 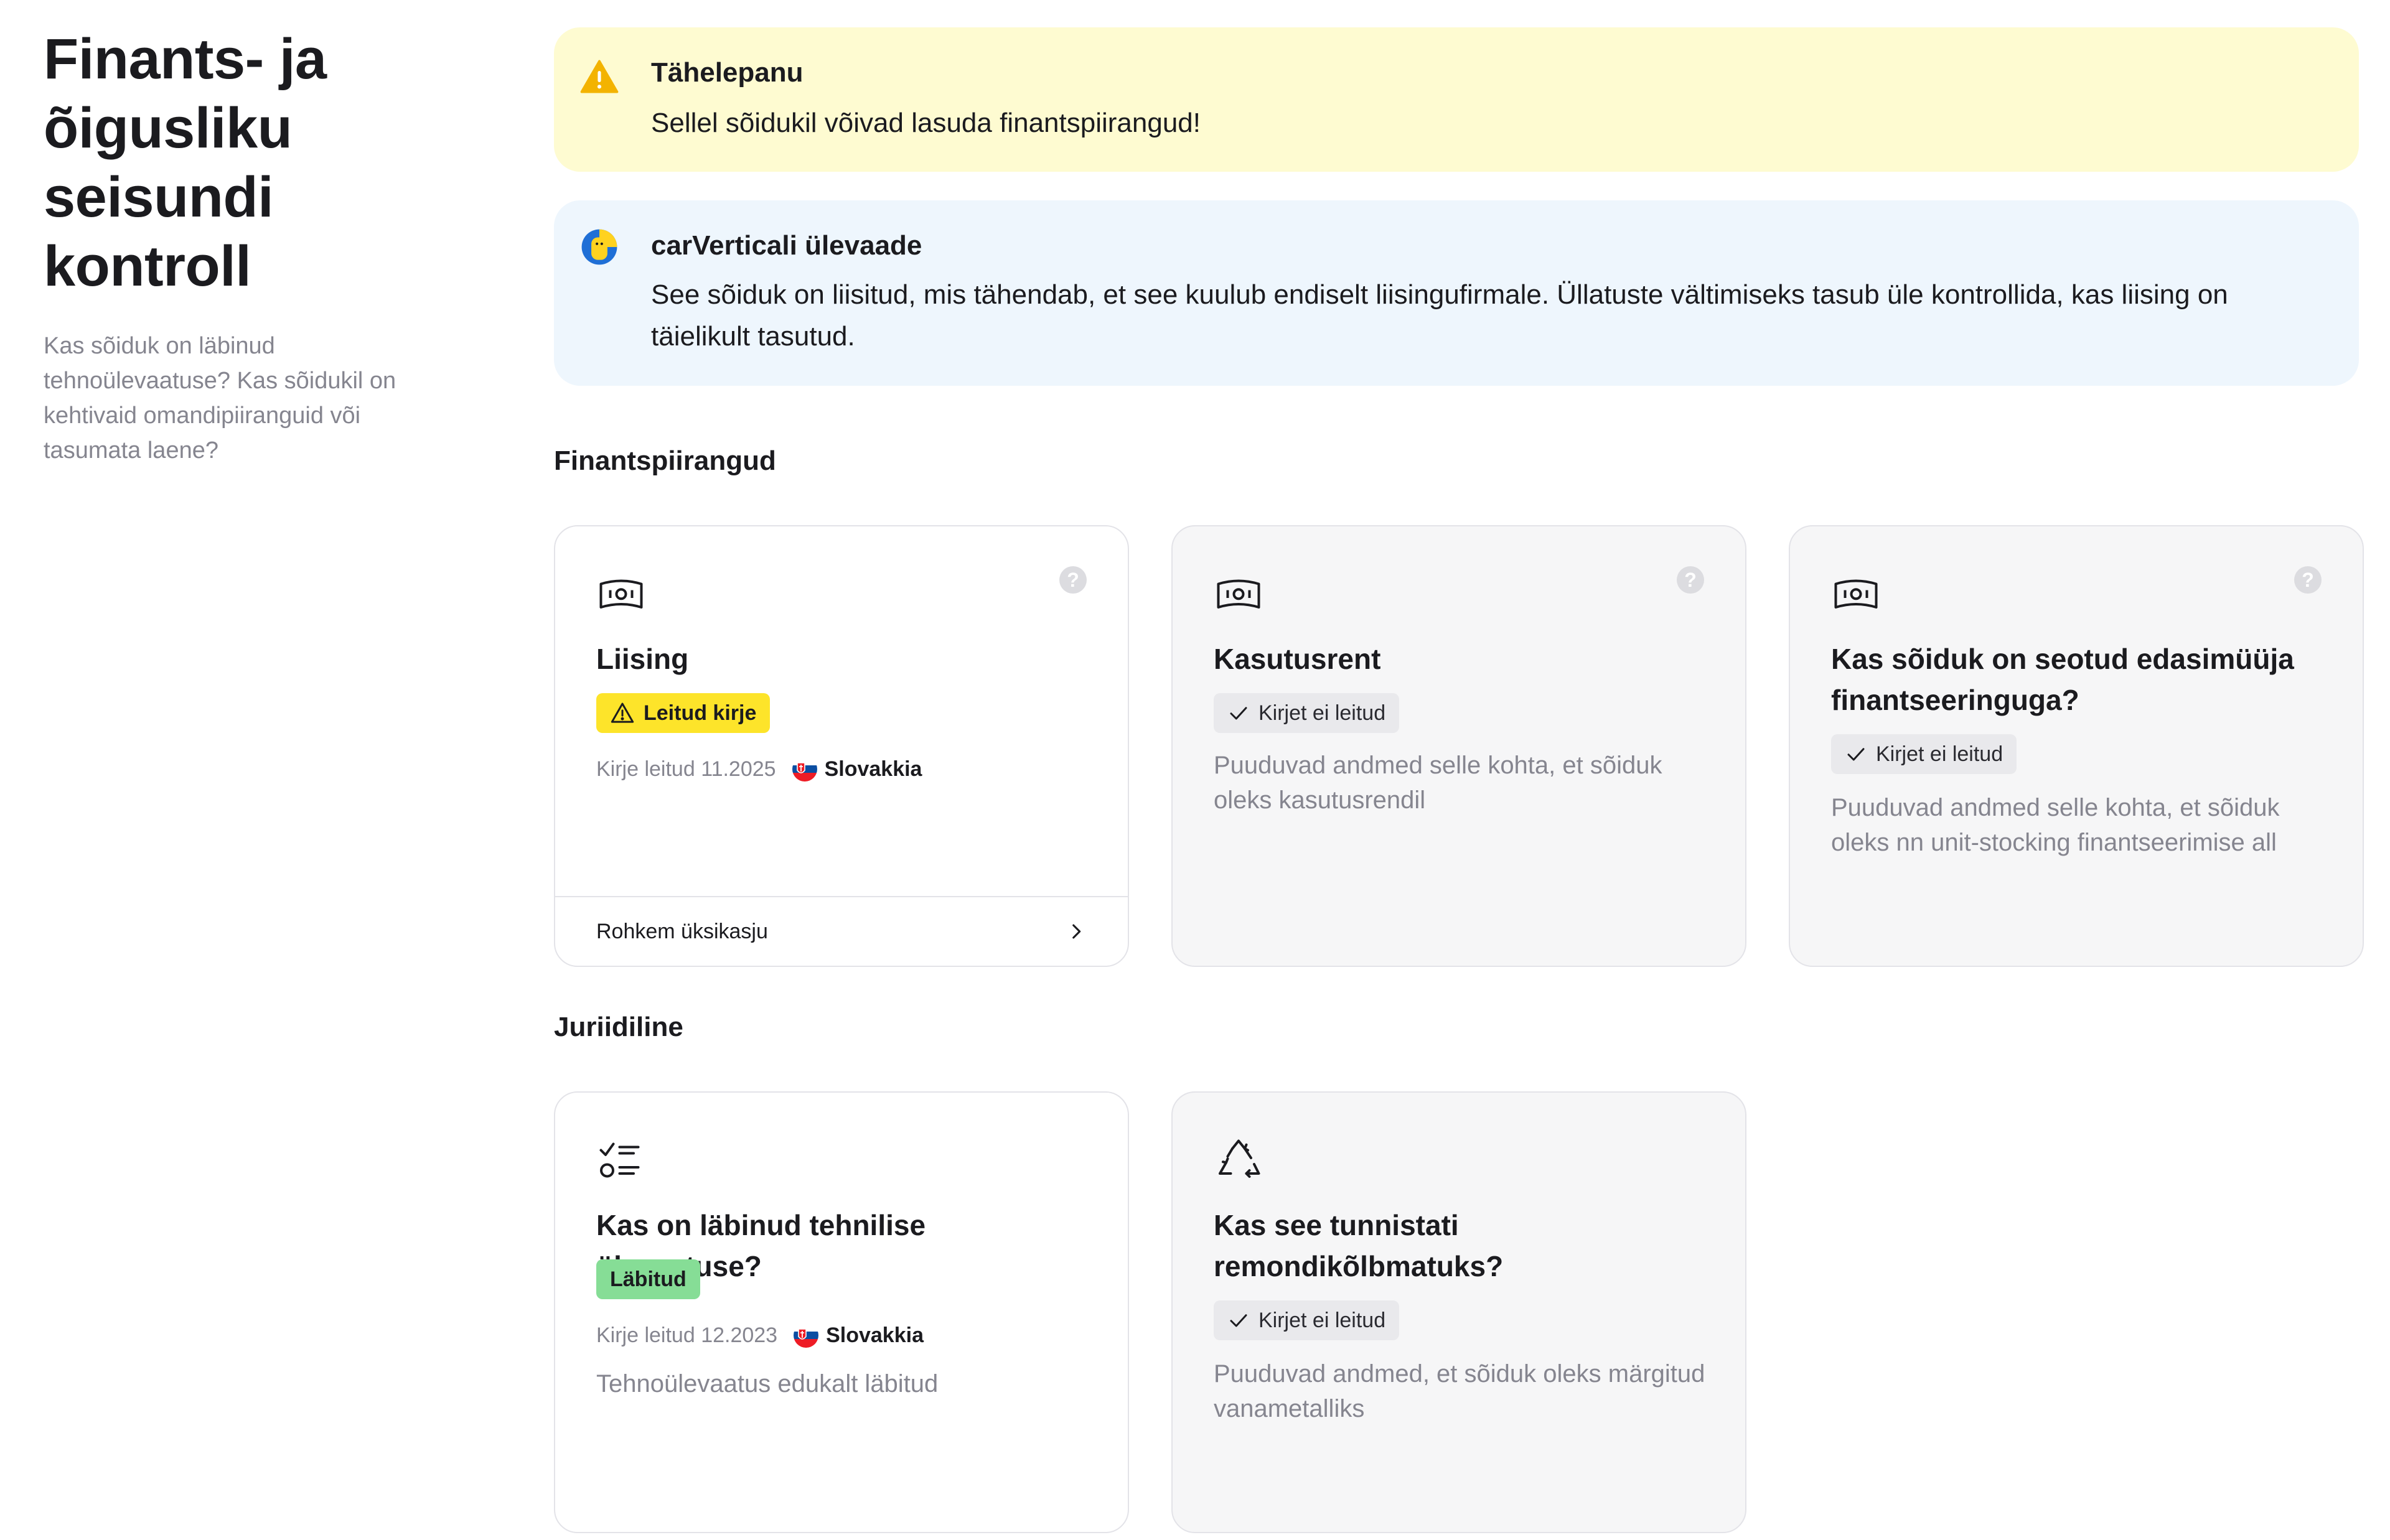 I want to click on record-meta: Kirje leitud 11.2025 Slovakkia, so click(x=759, y=770).